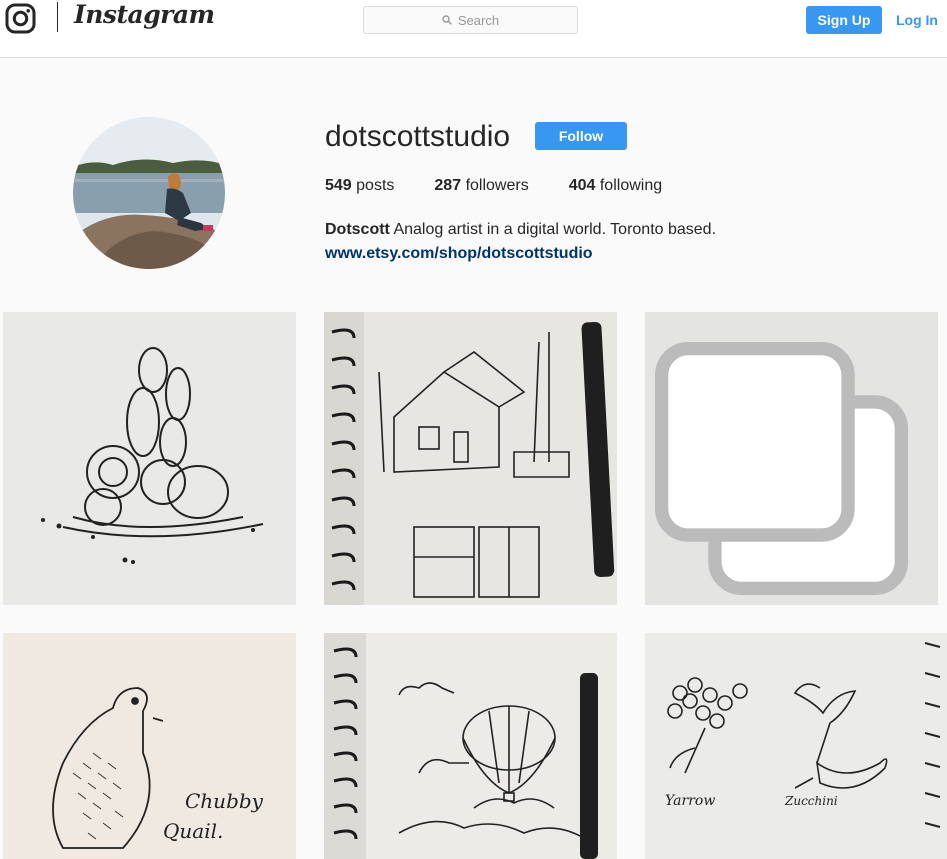 The image size is (947, 859). I want to click on zucchini-caption: Zucchini, so click(811, 801).